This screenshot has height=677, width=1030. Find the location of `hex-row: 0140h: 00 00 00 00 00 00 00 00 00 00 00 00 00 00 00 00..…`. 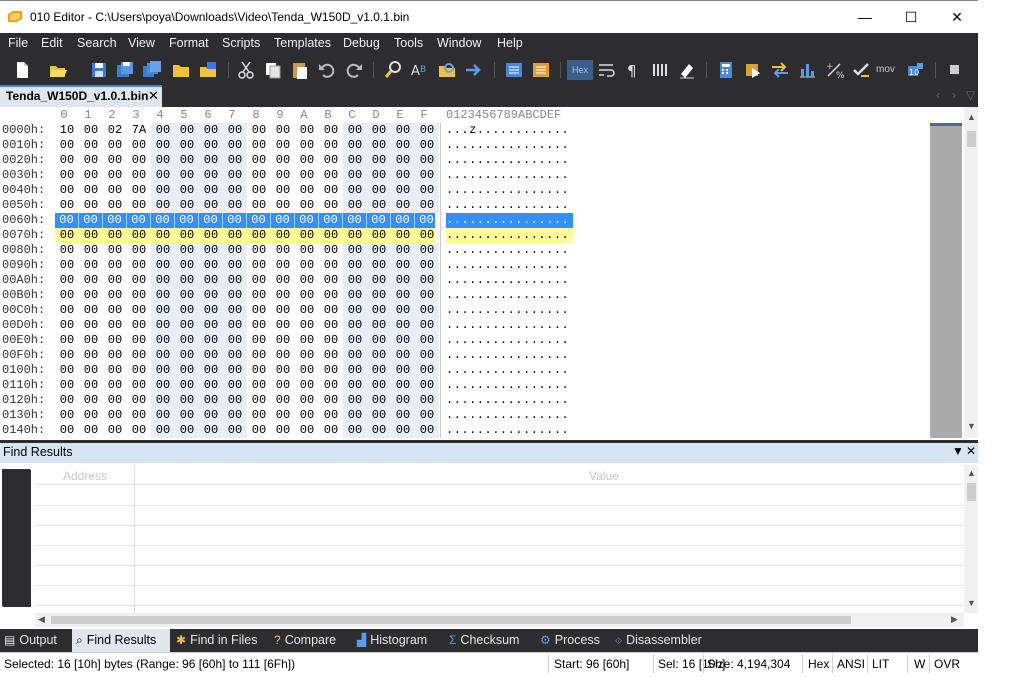

hex-row: 0140h: 00 00 00 00 00 00 00 00 00 00 00 00 00 00 00 00..… is located at coordinates (290, 430).